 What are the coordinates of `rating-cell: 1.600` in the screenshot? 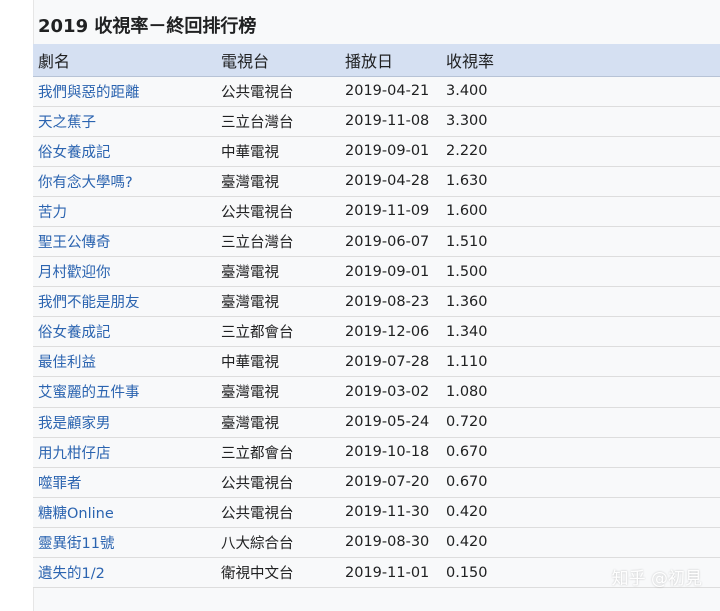 It's located at (580, 211).